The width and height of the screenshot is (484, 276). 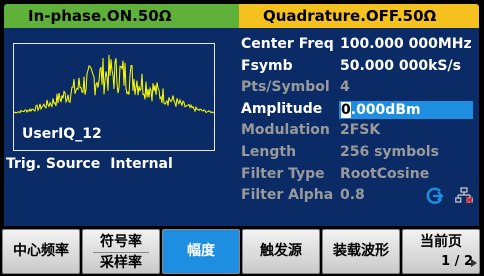 I want to click on param-fsymb: Fsymb 50.000 000kS/s, so click(x=360, y=67).